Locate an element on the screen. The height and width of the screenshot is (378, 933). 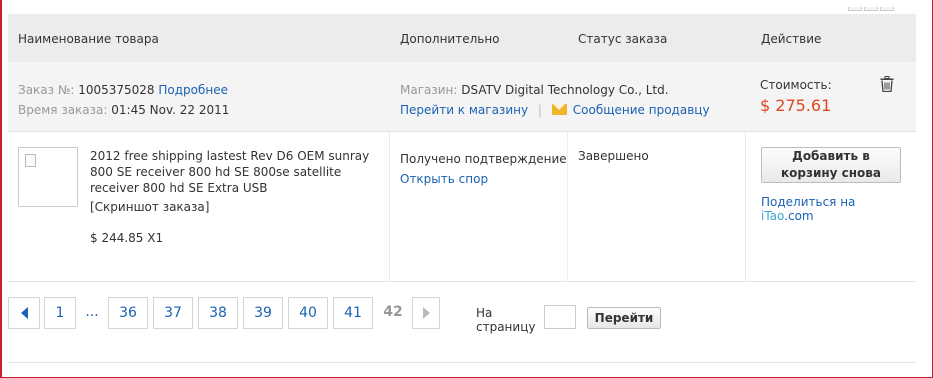
order-time-label: Время заказа: is located at coordinates (63, 110).